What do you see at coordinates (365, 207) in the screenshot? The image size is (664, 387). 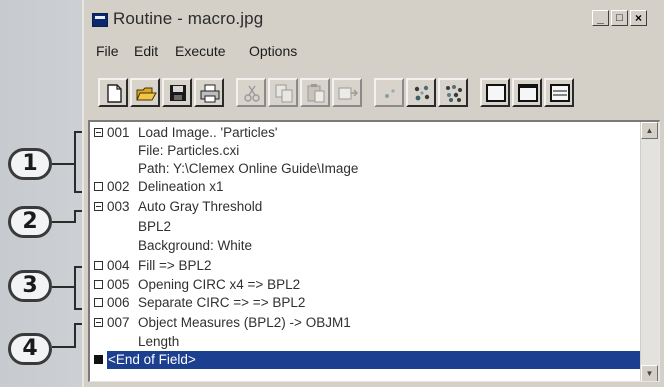 I see `list-item: 003 Auto Gray Threshold` at bounding box center [365, 207].